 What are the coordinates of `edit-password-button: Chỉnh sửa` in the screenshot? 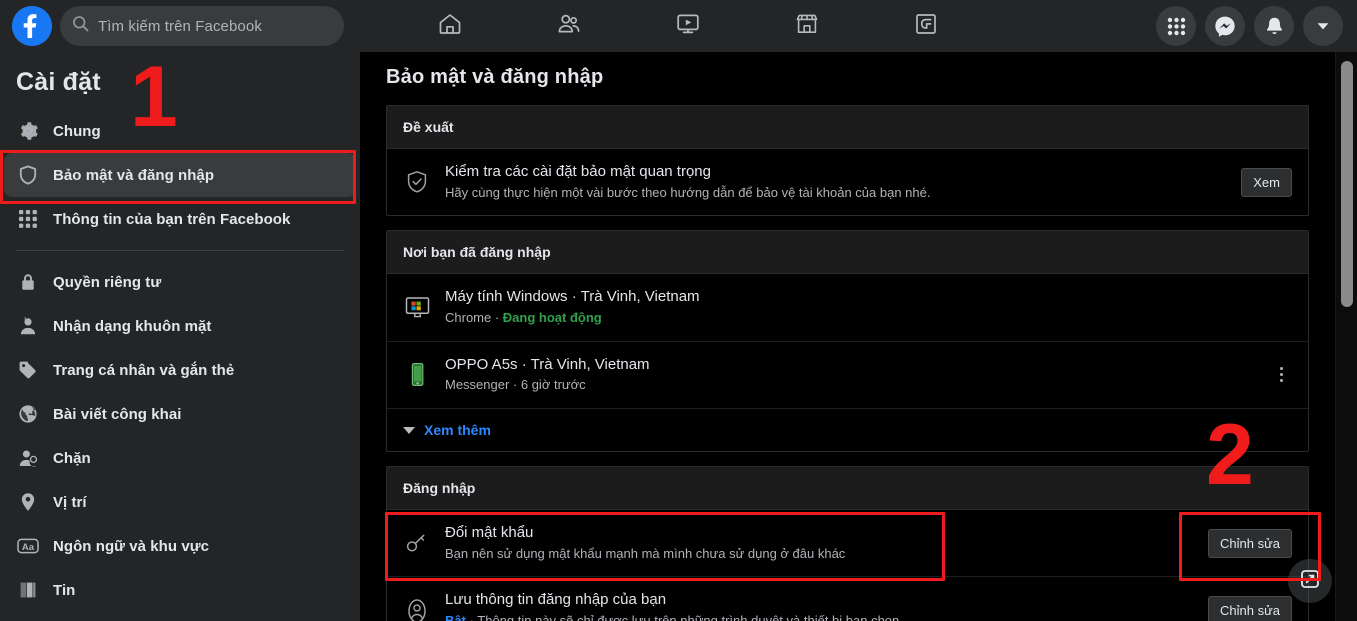 It's located at (1249, 543).